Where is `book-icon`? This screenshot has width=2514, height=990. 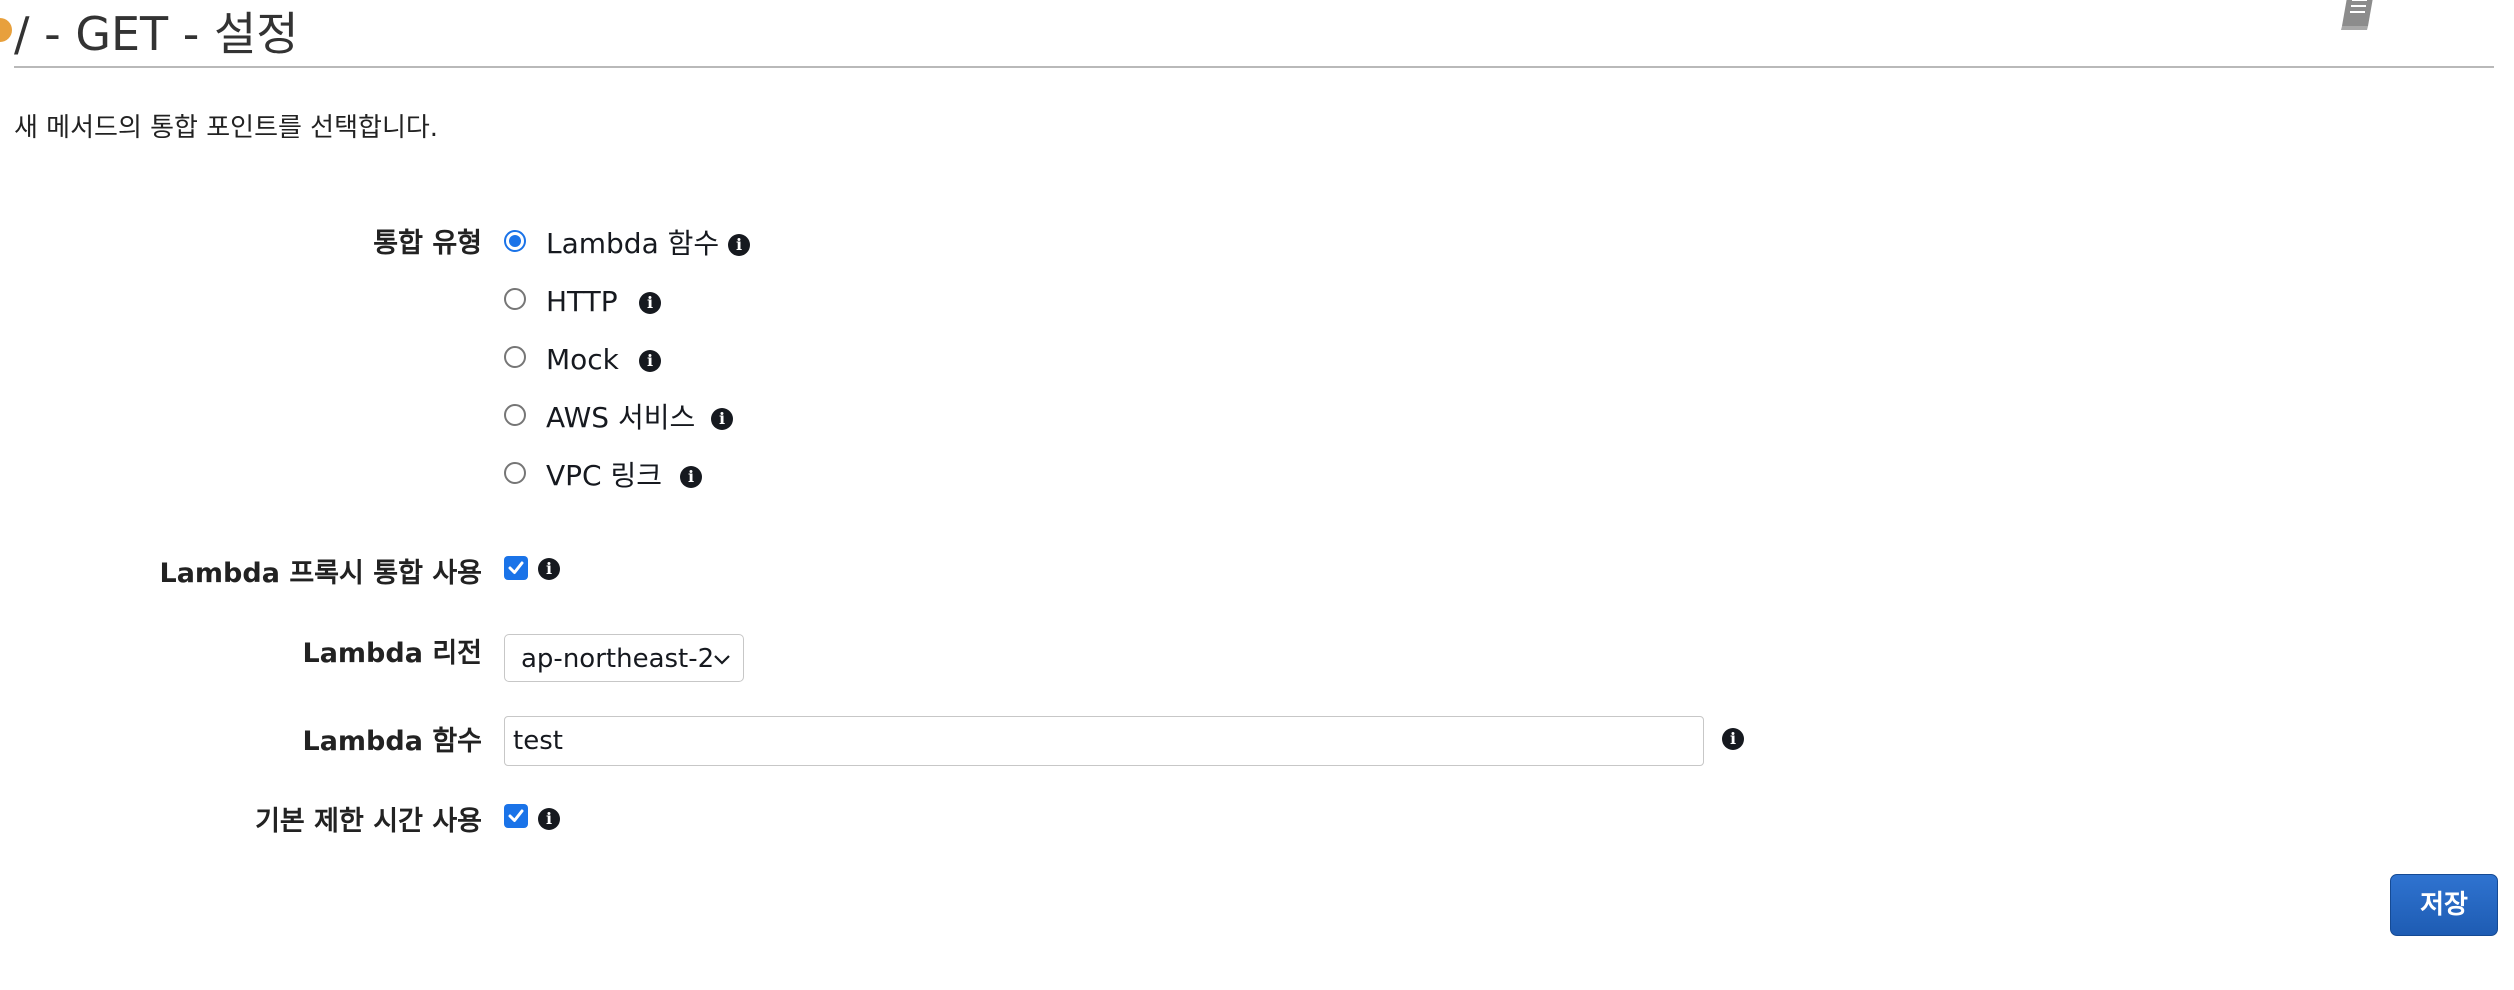 book-icon is located at coordinates (2358, 19).